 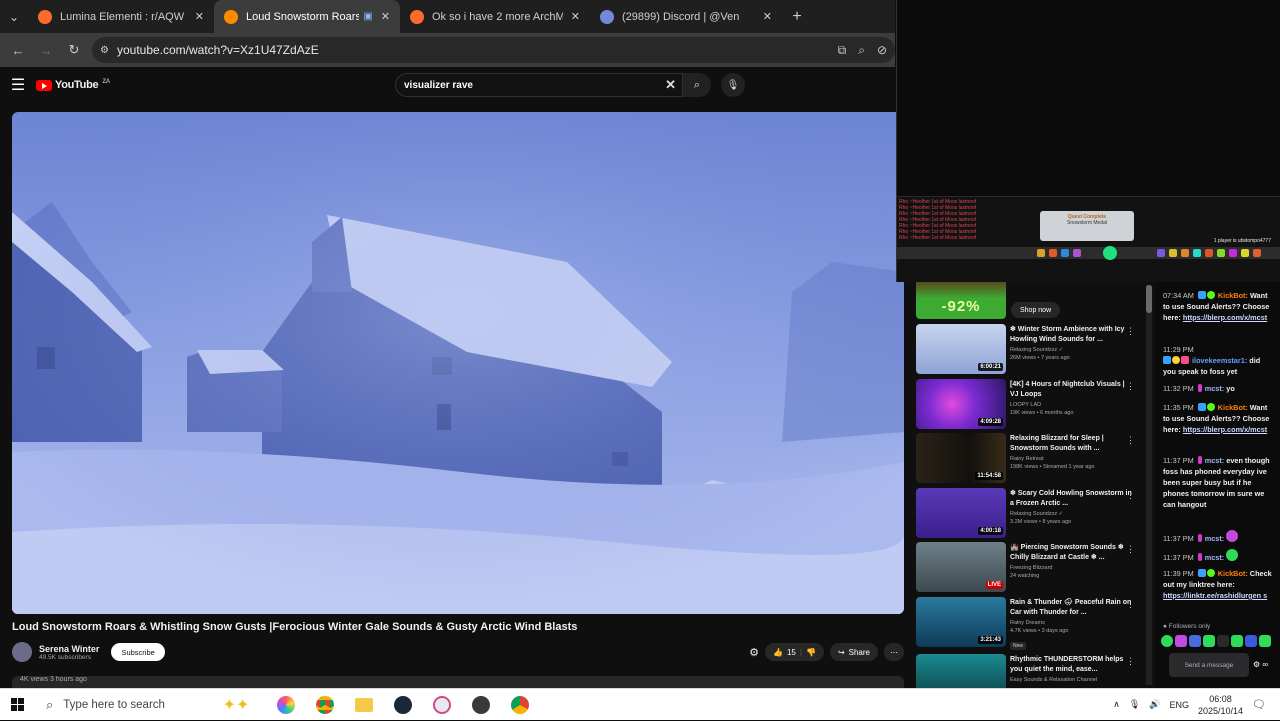 I want to click on search-highlight-icon: ✦✦, so click(x=236, y=705).